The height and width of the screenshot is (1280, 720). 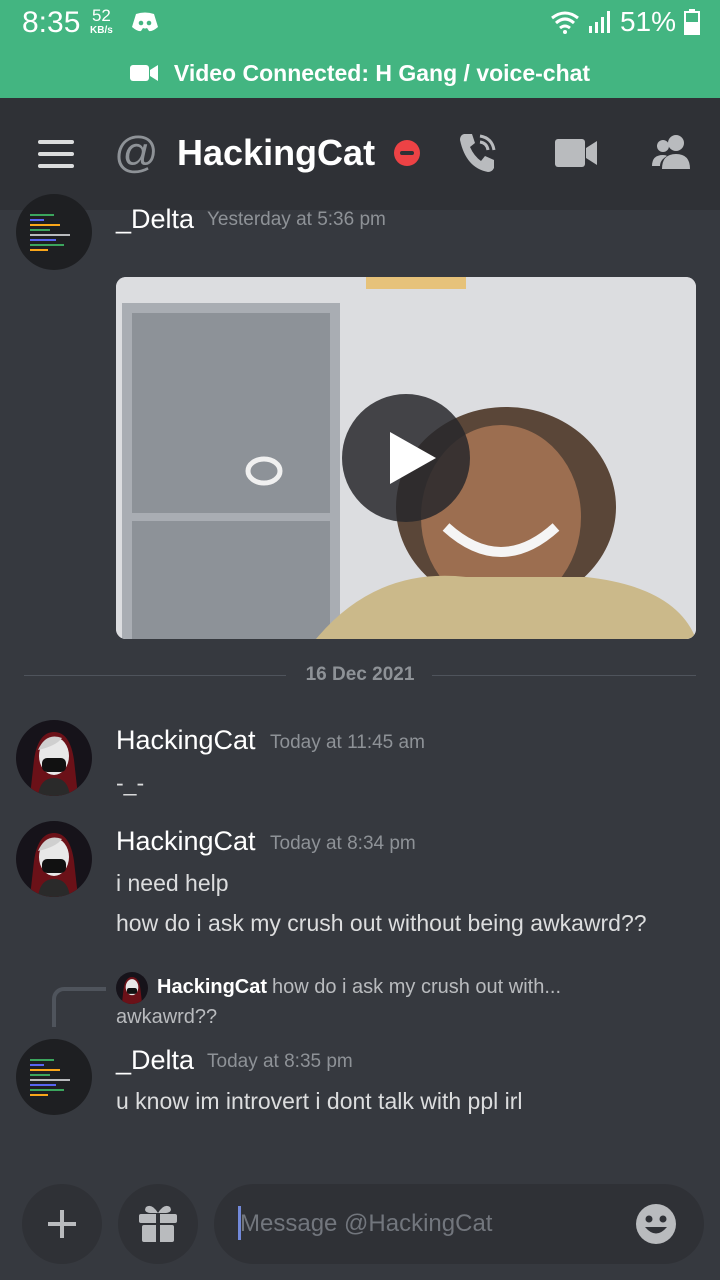 I want to click on message-text: i need help, so click(x=172, y=883).